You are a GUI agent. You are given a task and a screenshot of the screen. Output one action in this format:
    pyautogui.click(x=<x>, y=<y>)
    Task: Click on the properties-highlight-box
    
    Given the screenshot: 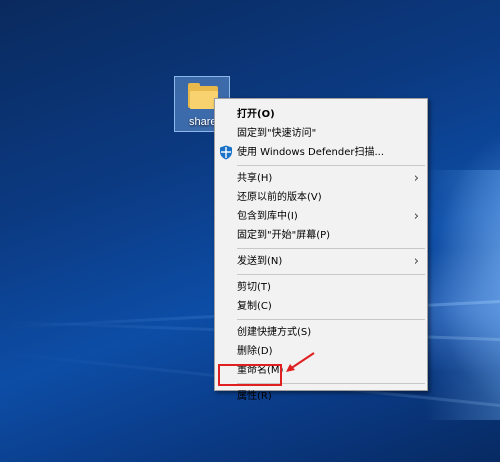 What is the action you would take?
    pyautogui.click(x=250, y=375)
    